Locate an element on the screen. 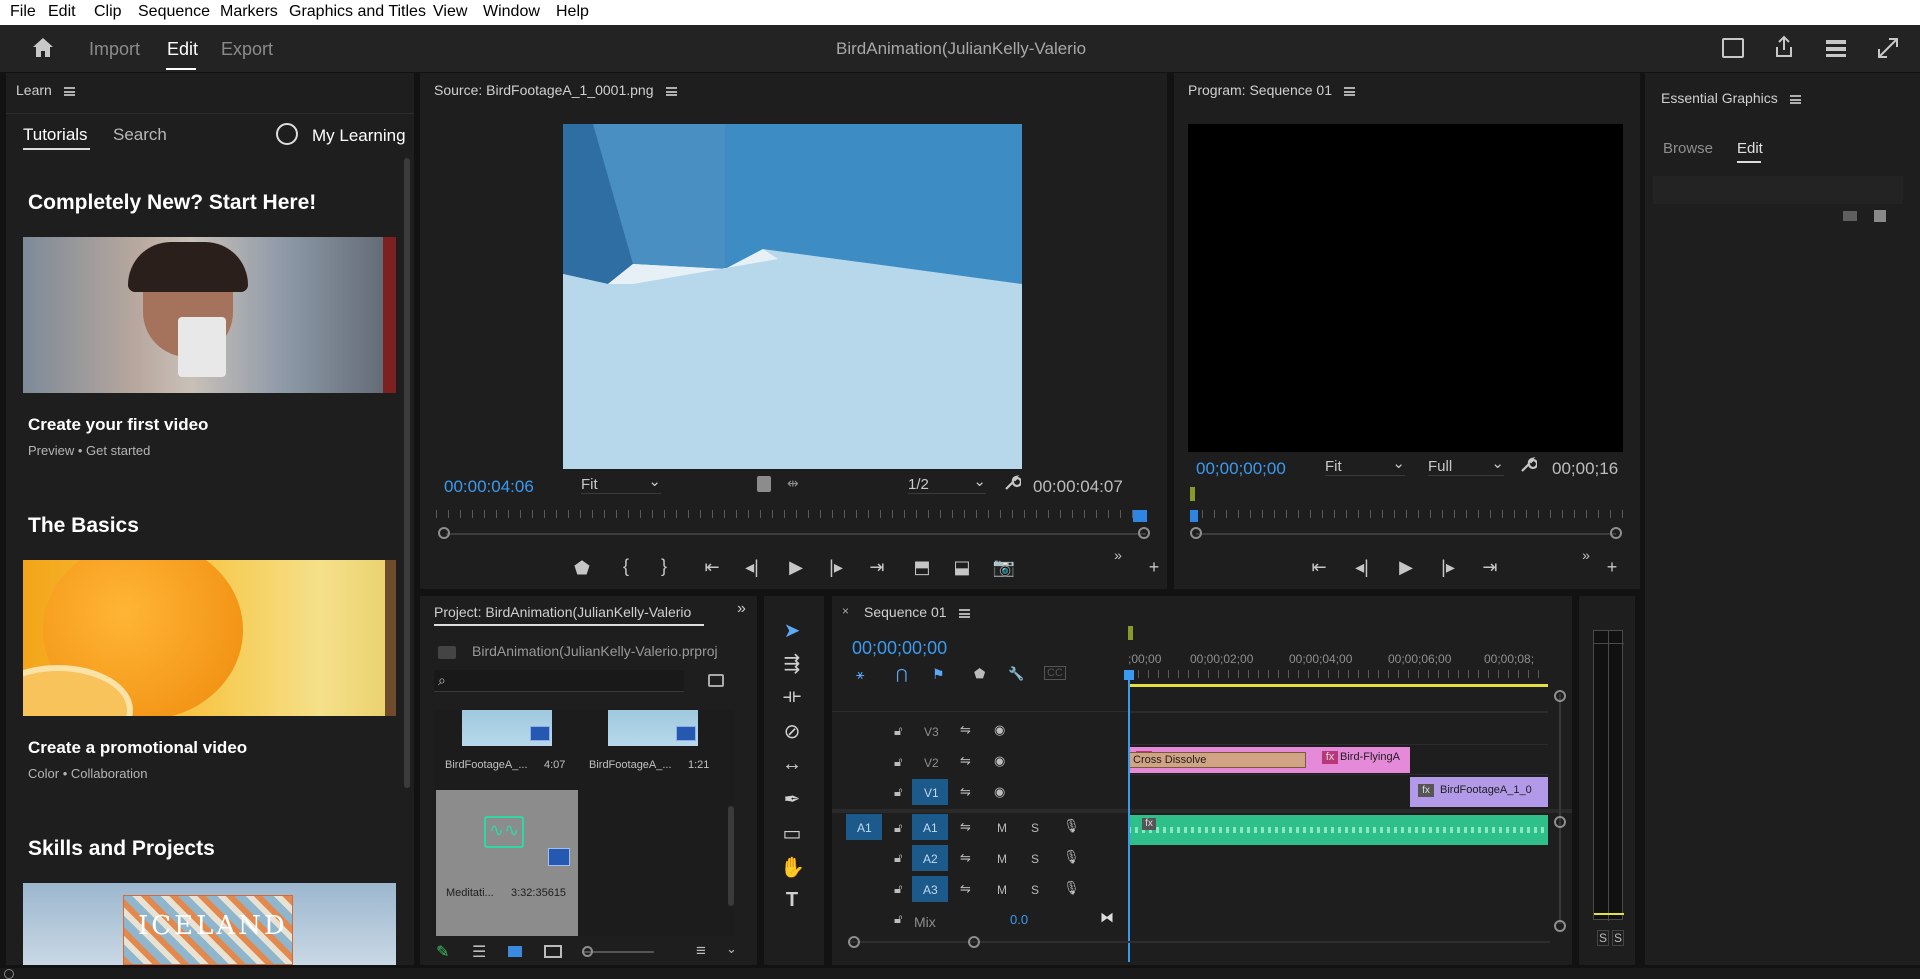 The image size is (1920, 979). project-item: BirdFootageA_... 4:07 is located at coordinates (506, 747).